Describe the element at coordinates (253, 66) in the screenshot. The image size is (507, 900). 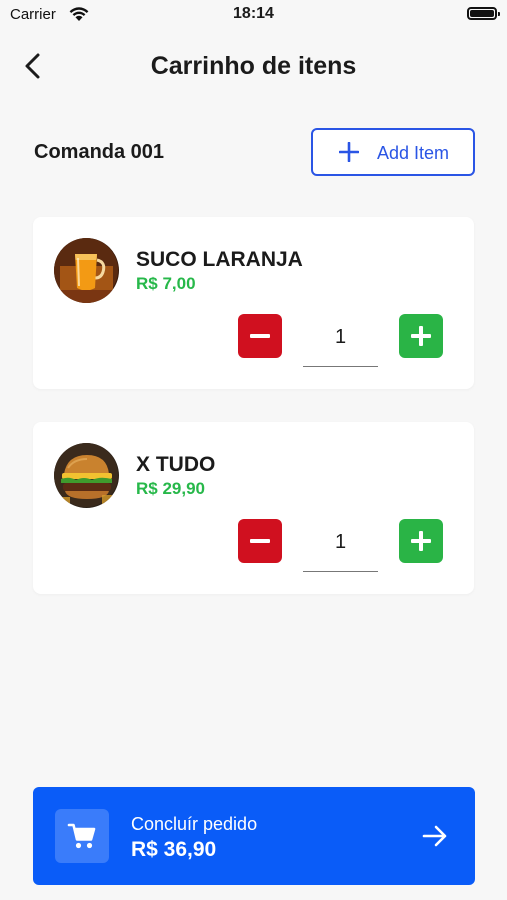
I see `page-title: Carrinho de itens` at that location.